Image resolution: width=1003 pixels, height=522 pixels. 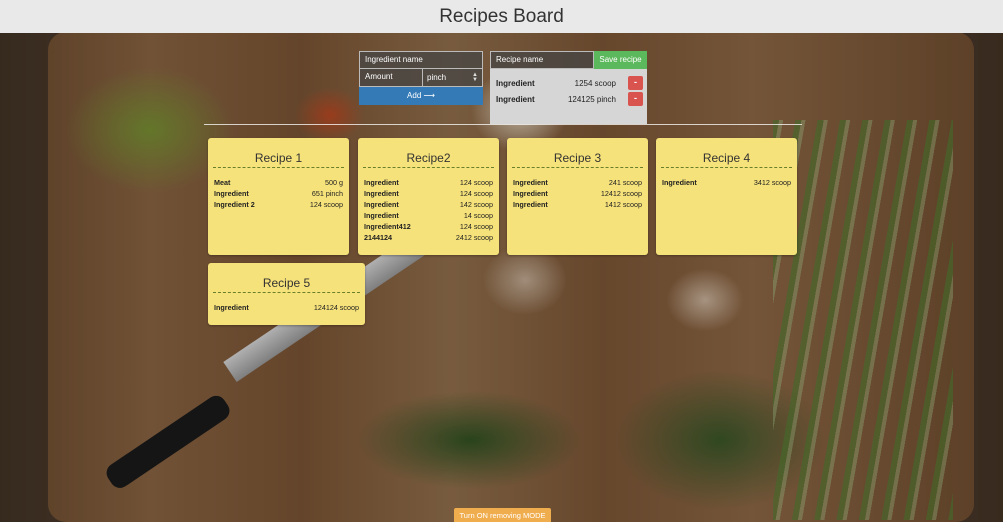 What do you see at coordinates (726, 196) in the screenshot?
I see `recipe-card: Recipe 4 Ingredient 3412 scoop` at bounding box center [726, 196].